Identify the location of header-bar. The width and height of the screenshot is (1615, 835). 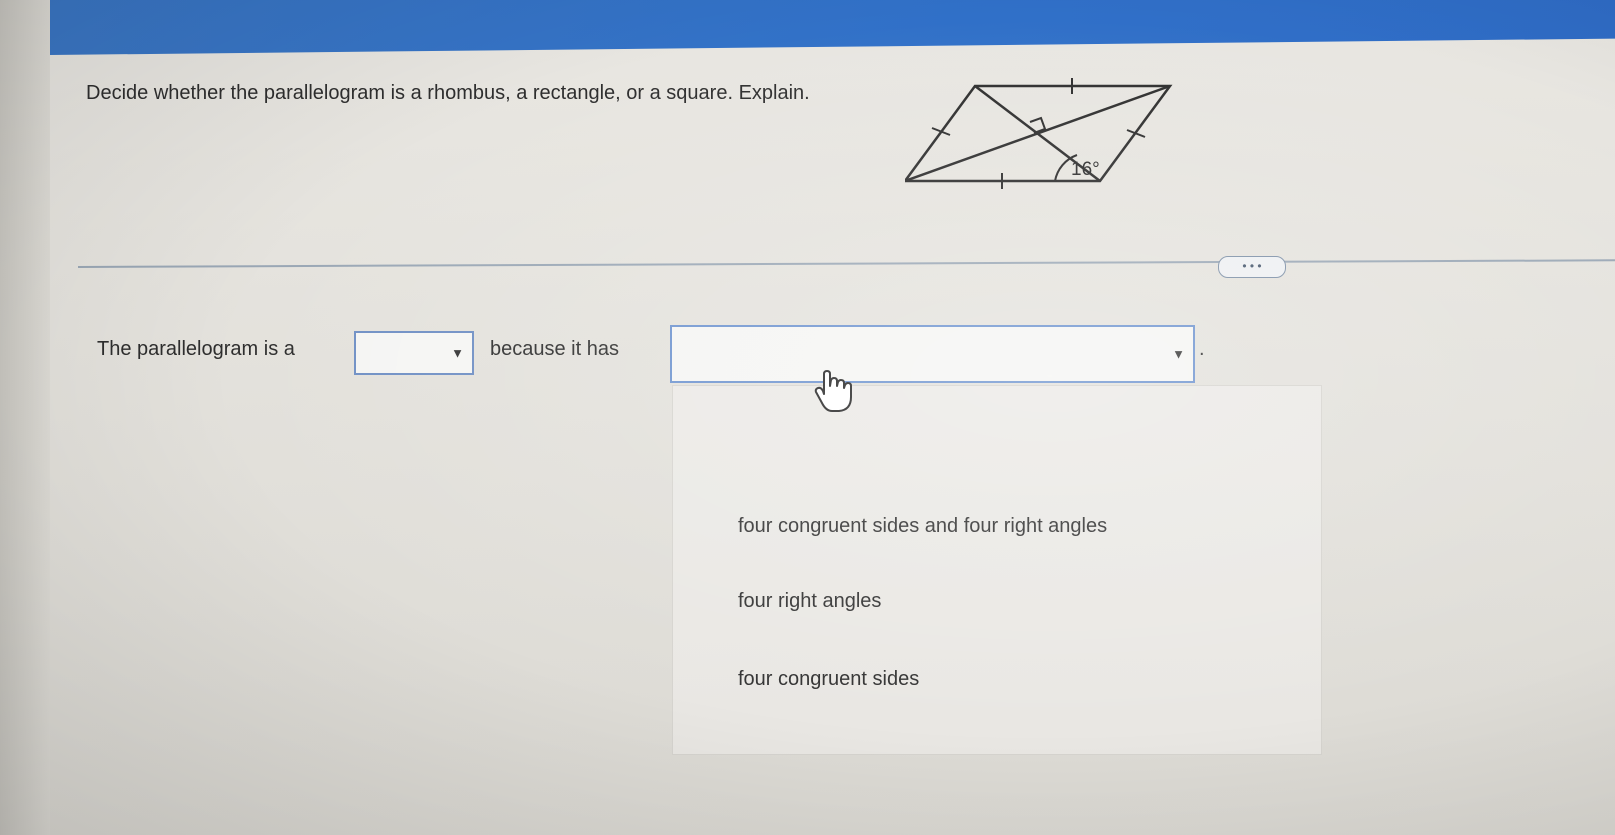
(832, 27).